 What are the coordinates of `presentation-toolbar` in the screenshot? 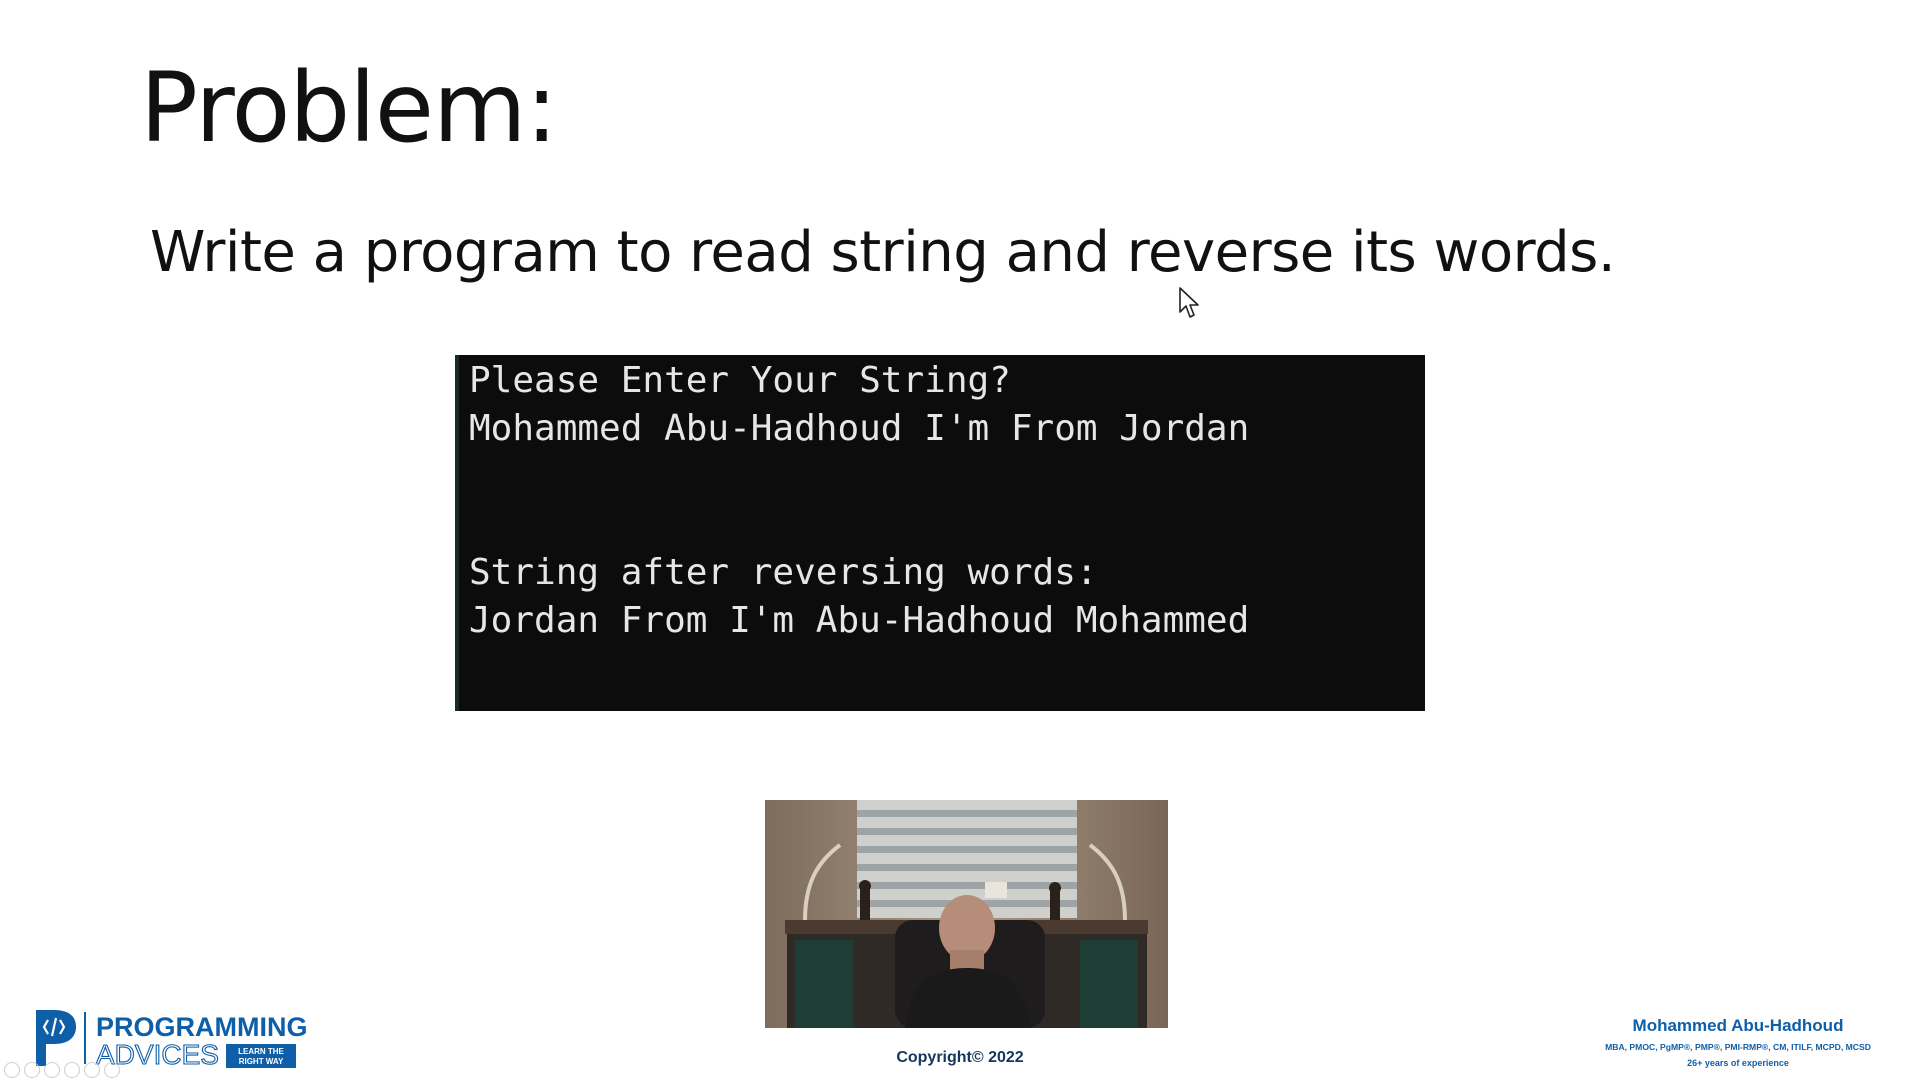 It's located at (62, 1070).